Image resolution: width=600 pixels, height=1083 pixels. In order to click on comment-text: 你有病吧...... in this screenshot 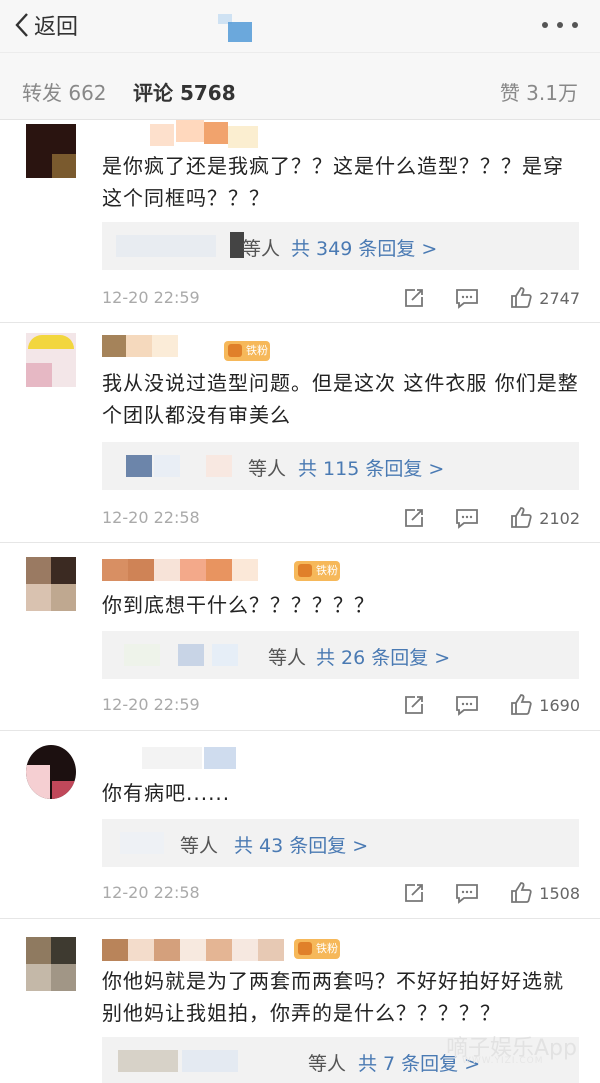, I will do `click(166, 793)`.